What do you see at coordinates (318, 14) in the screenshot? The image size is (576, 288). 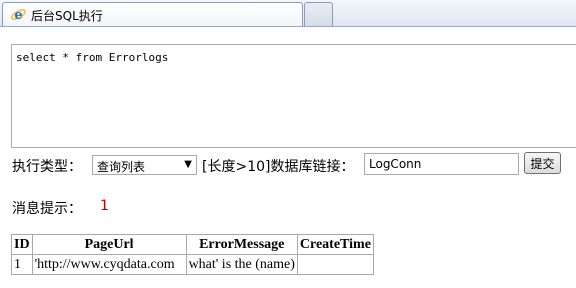 I see `new-tab-button` at bounding box center [318, 14].